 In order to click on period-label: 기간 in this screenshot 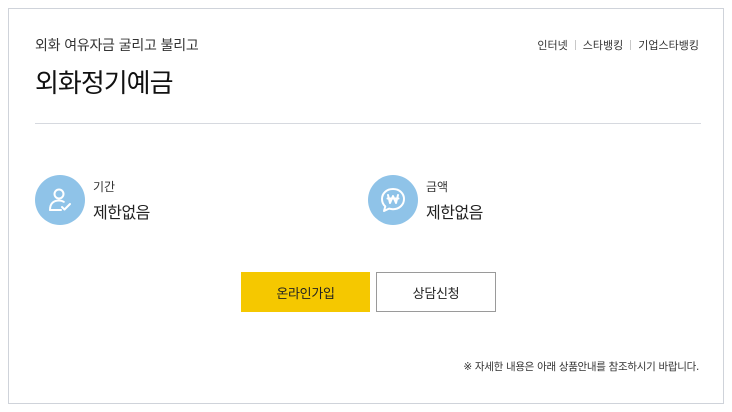, I will do `click(104, 186)`.